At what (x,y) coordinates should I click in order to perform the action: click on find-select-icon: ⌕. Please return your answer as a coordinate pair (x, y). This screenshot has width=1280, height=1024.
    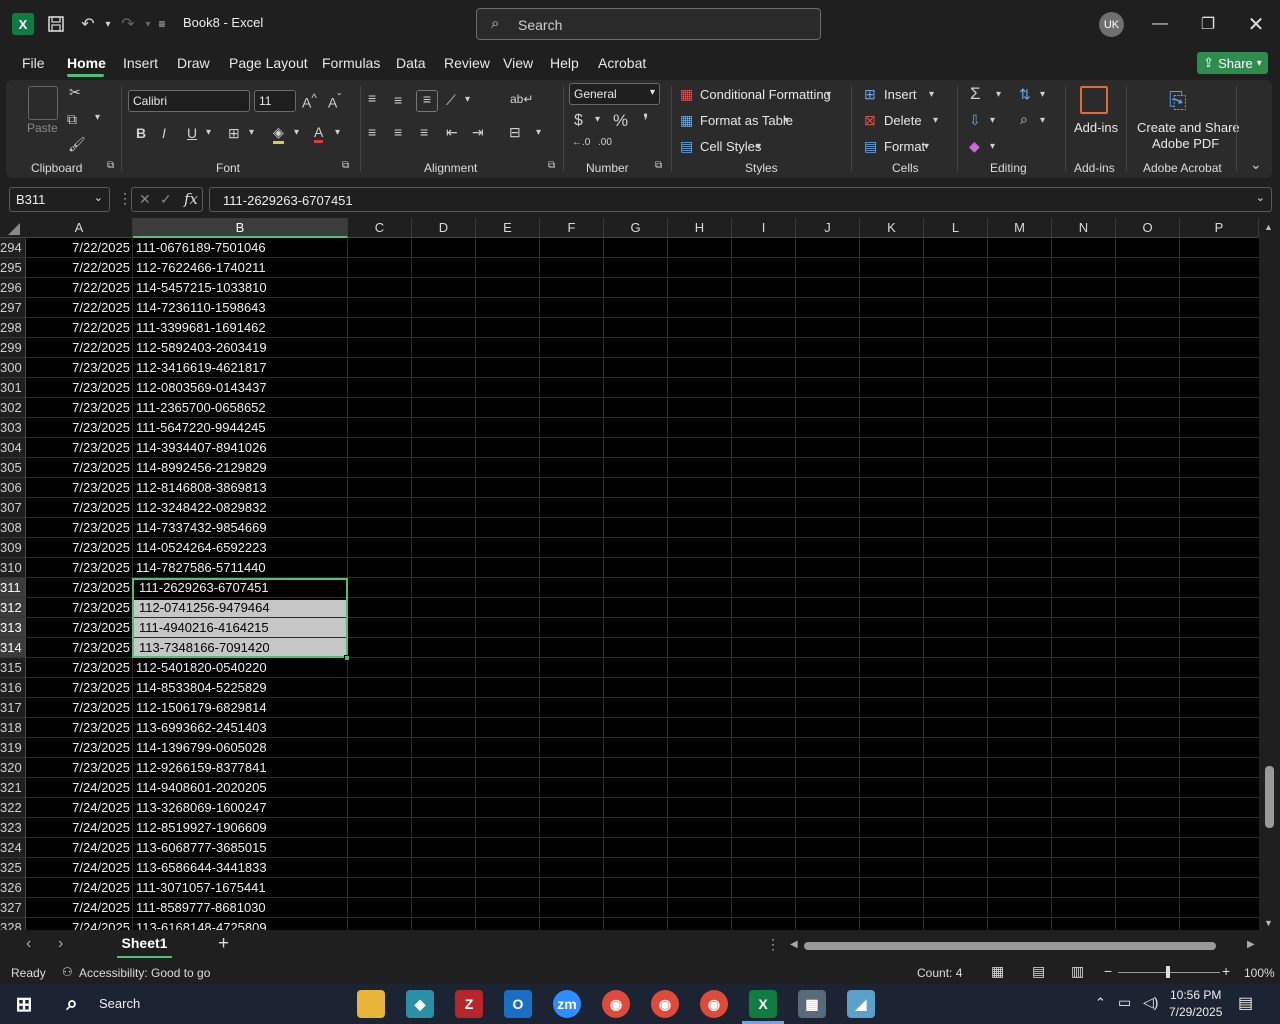
    Looking at the image, I should click on (1024, 119).